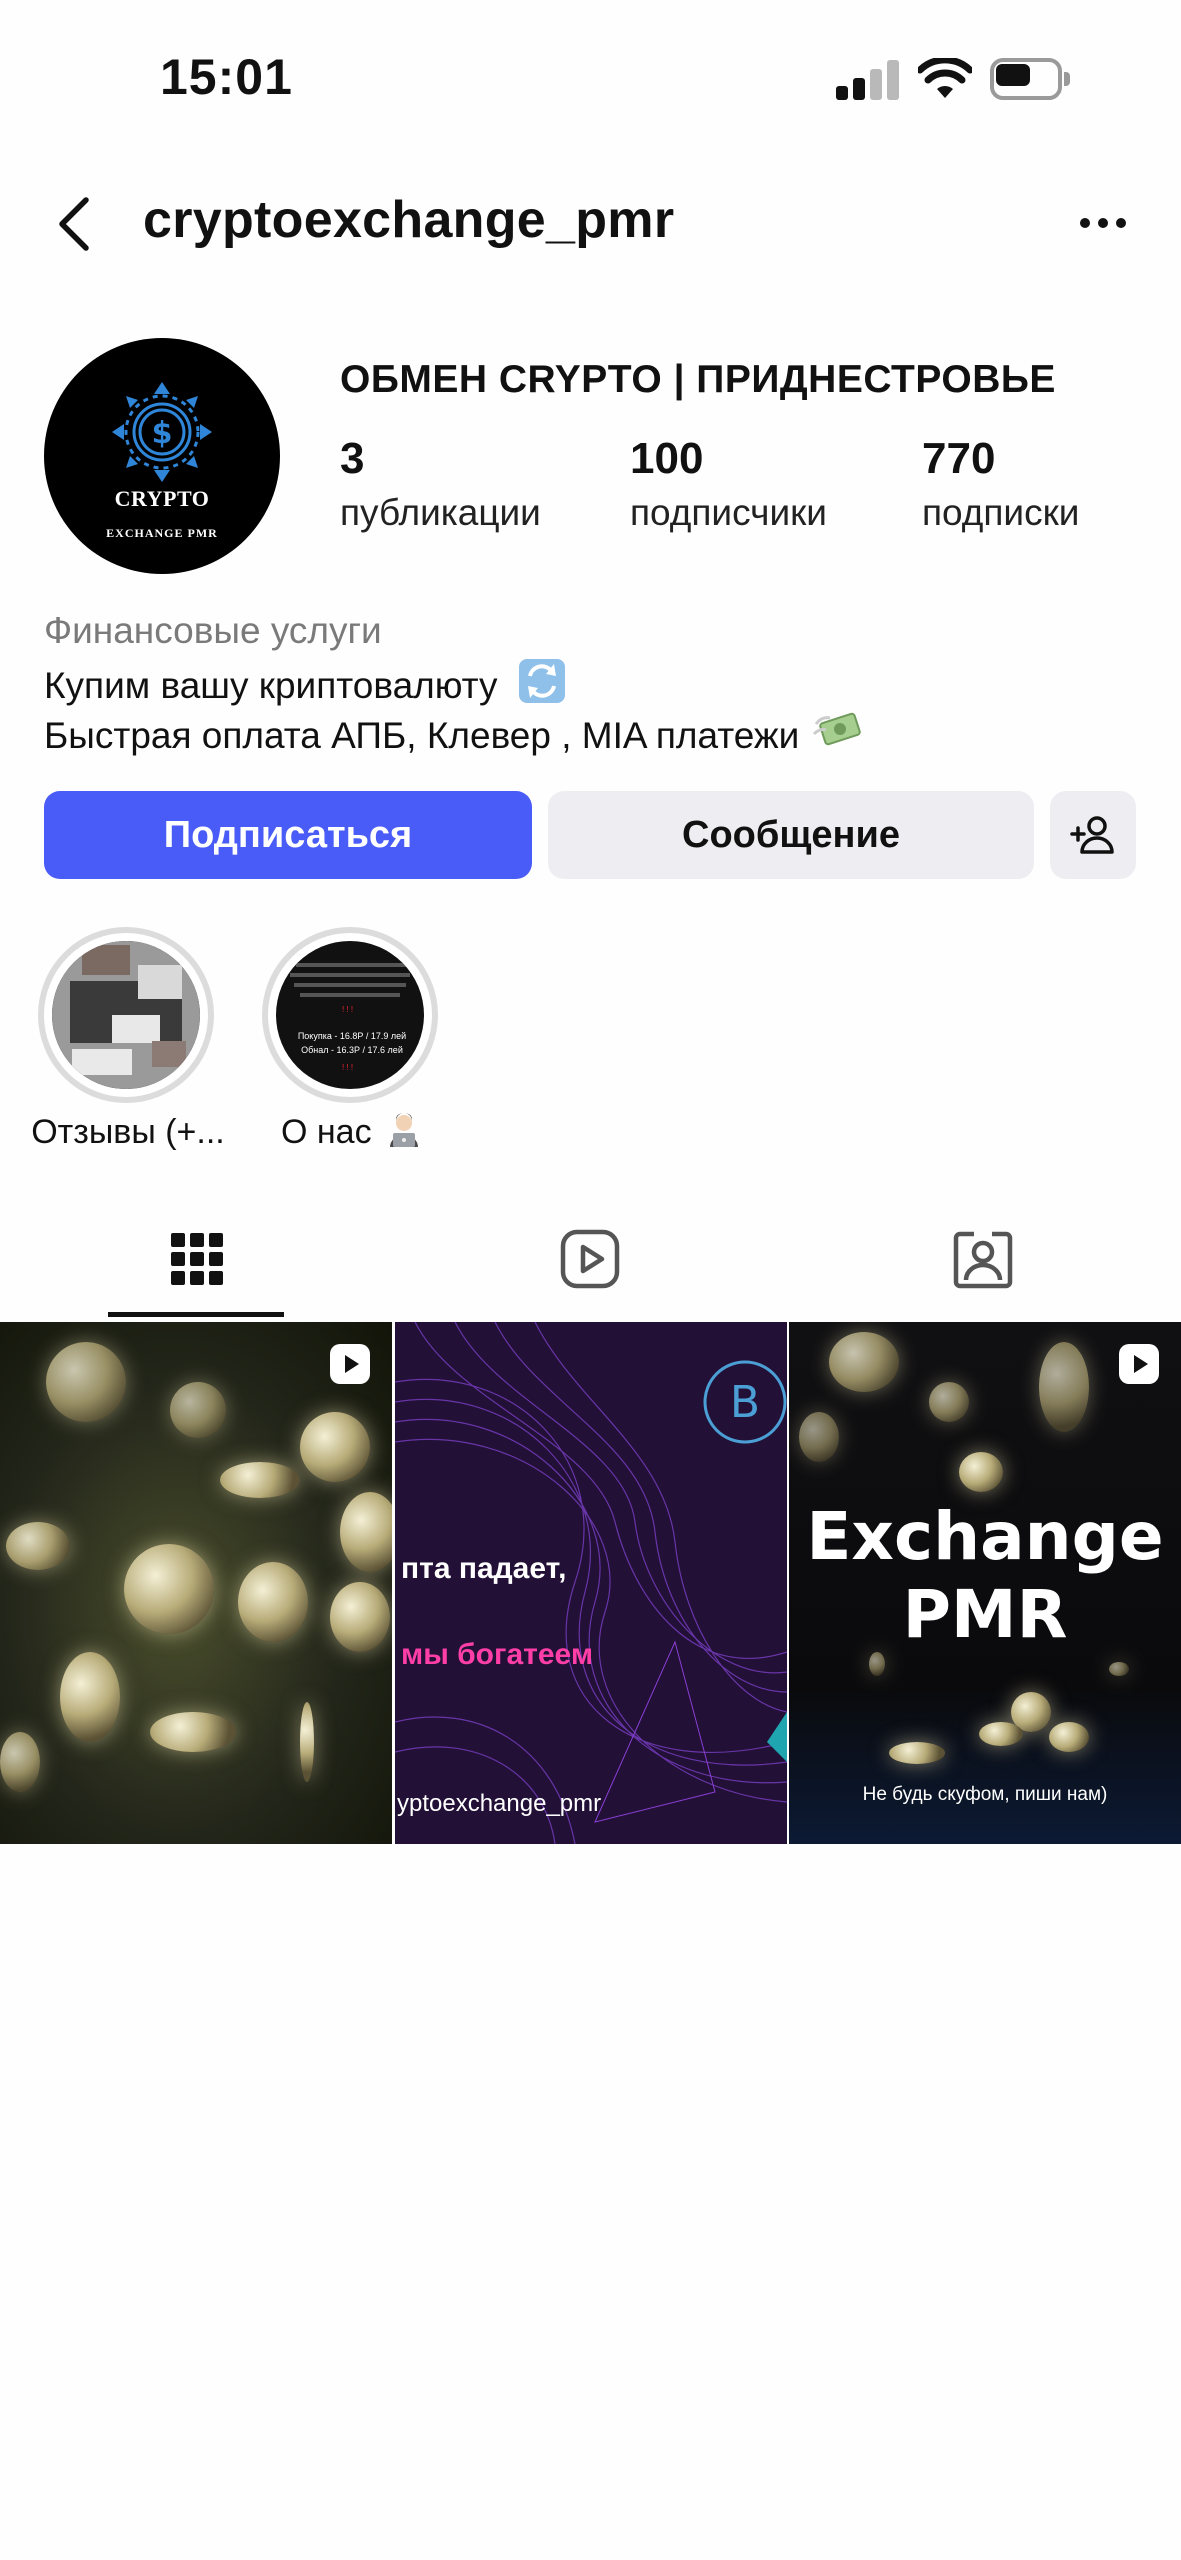 This screenshot has width=1181, height=2560. Describe the element at coordinates (698, 379) in the screenshot. I see `profile-display-name: ОБМЕН CRYPTO | ПРИДНЕСТРОВЬЕ` at that location.